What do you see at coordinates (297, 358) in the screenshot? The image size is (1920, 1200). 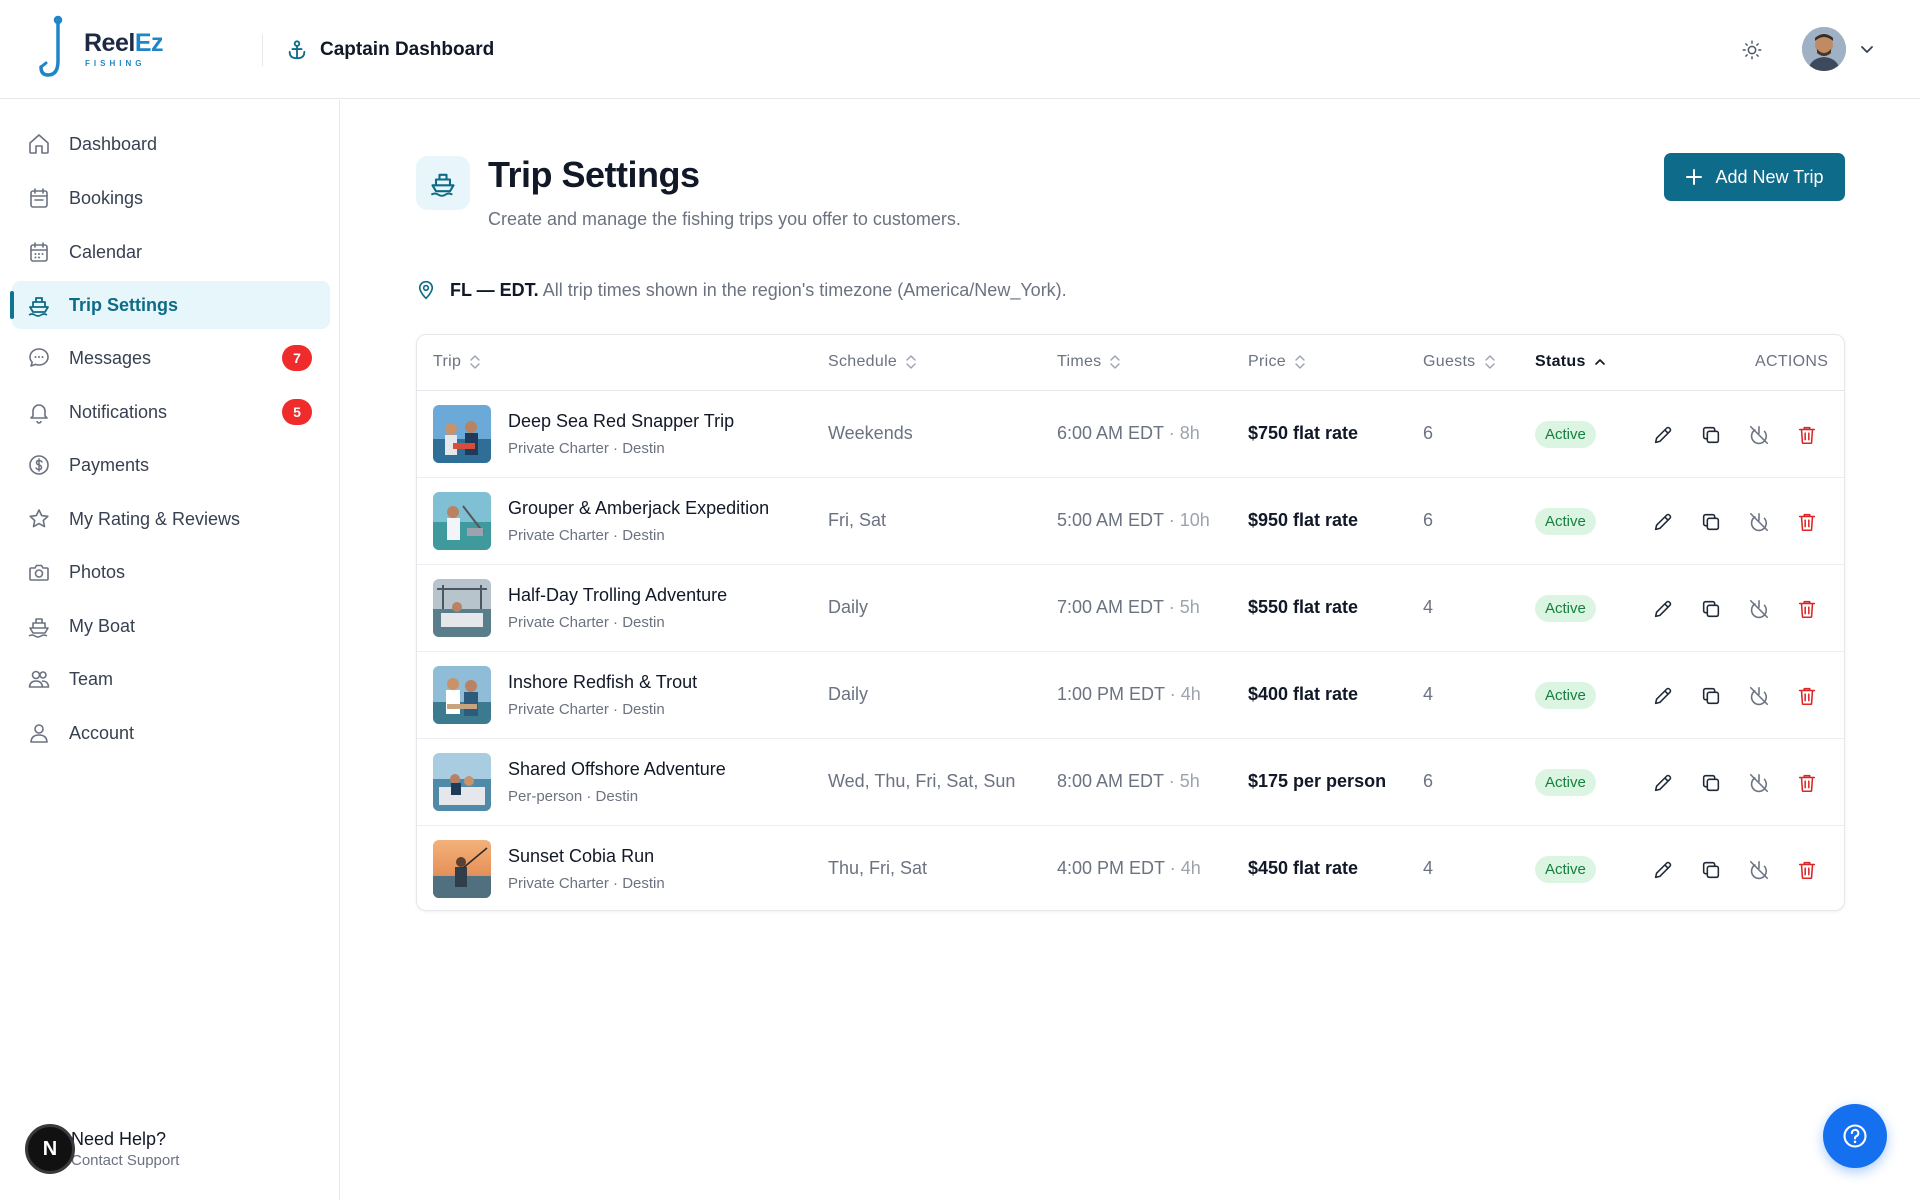 I see `messages-badge: 7` at bounding box center [297, 358].